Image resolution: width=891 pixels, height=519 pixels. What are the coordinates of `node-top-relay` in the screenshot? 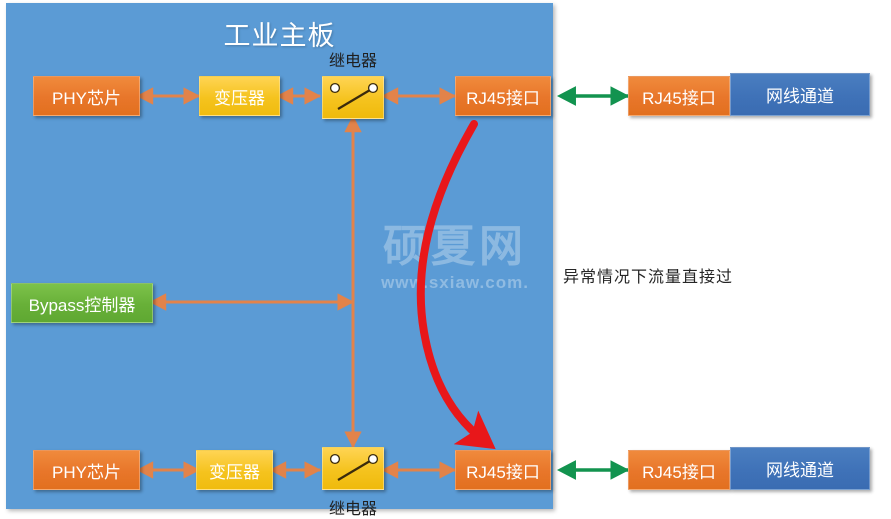 It's located at (353, 97).